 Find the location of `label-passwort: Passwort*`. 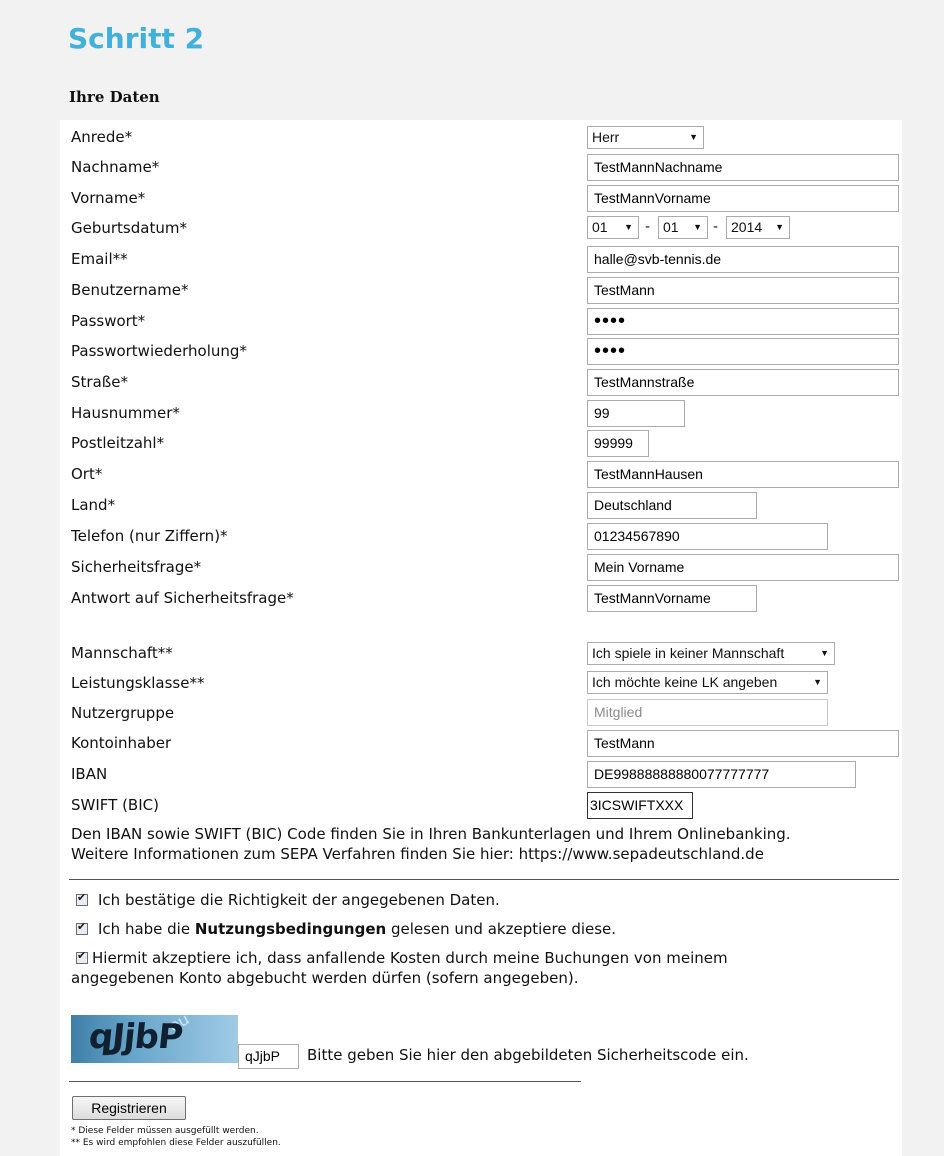

label-passwort: Passwort* is located at coordinates (108, 321).